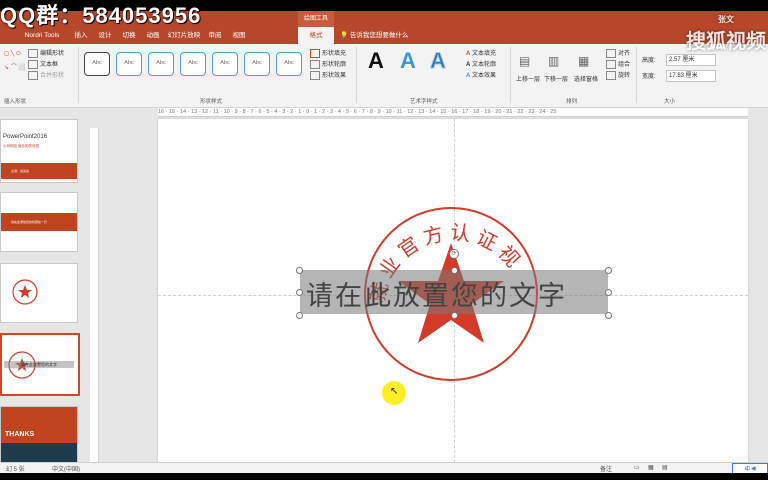  I want to click on text-effects-icon: A, so click(468, 76).